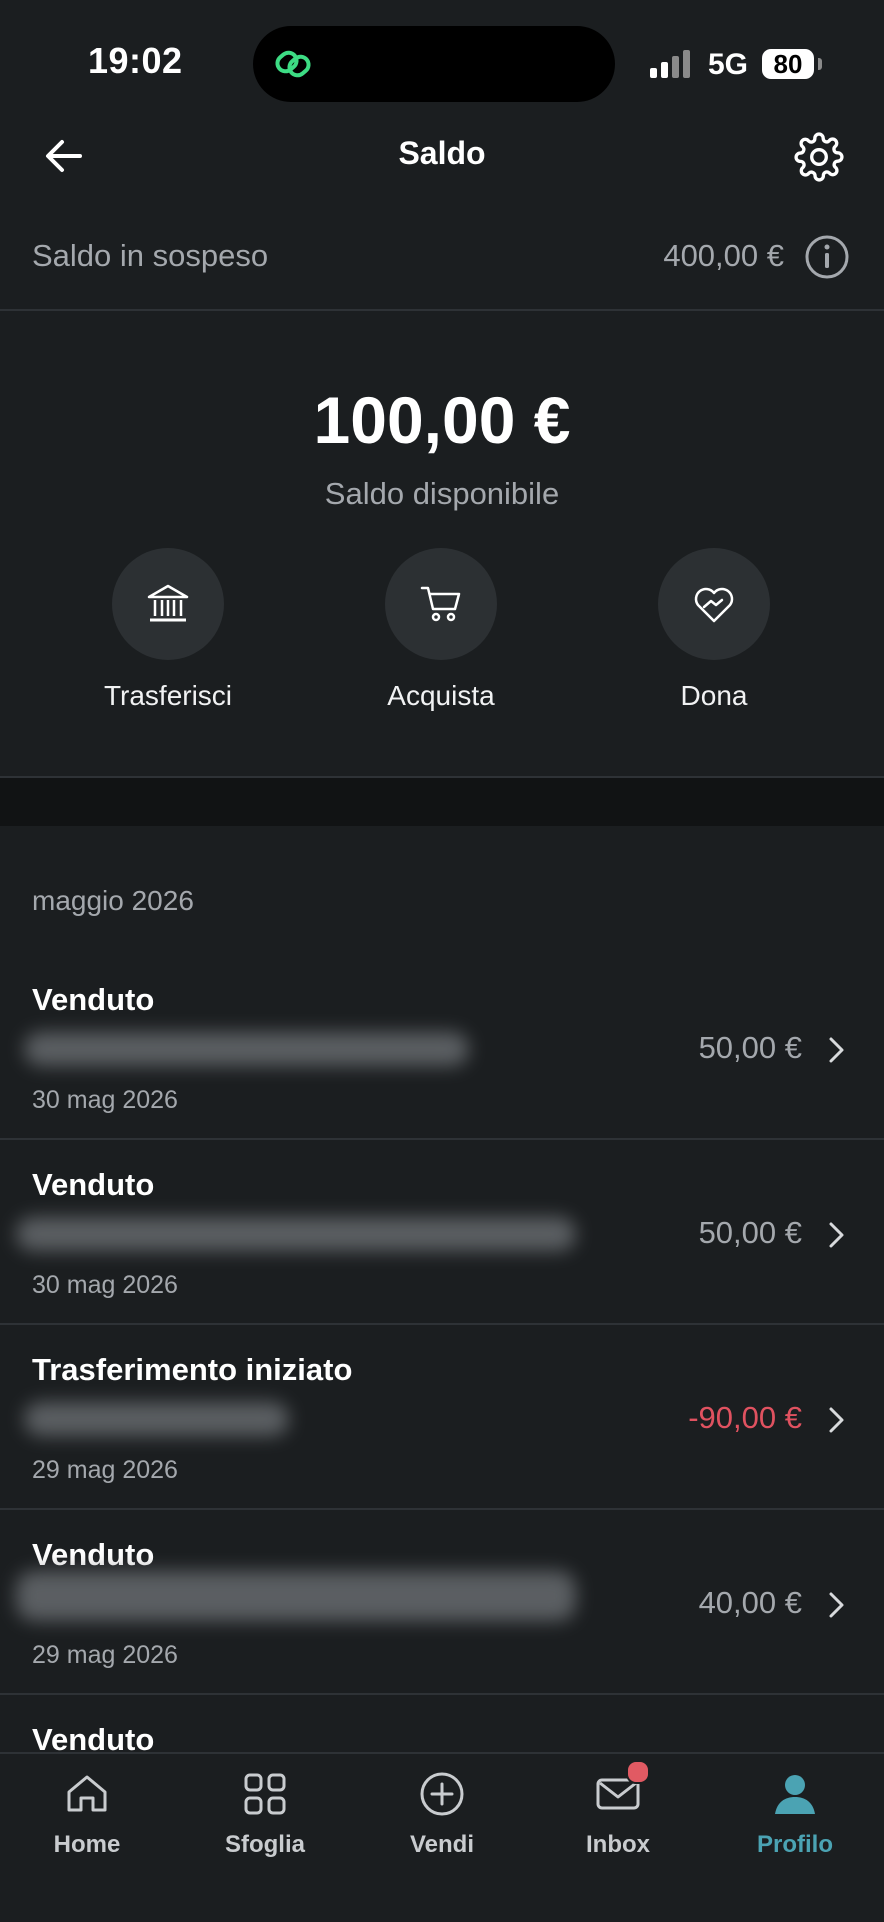 The image size is (884, 1922). What do you see at coordinates (442, 802) in the screenshot?
I see `section-gap` at bounding box center [442, 802].